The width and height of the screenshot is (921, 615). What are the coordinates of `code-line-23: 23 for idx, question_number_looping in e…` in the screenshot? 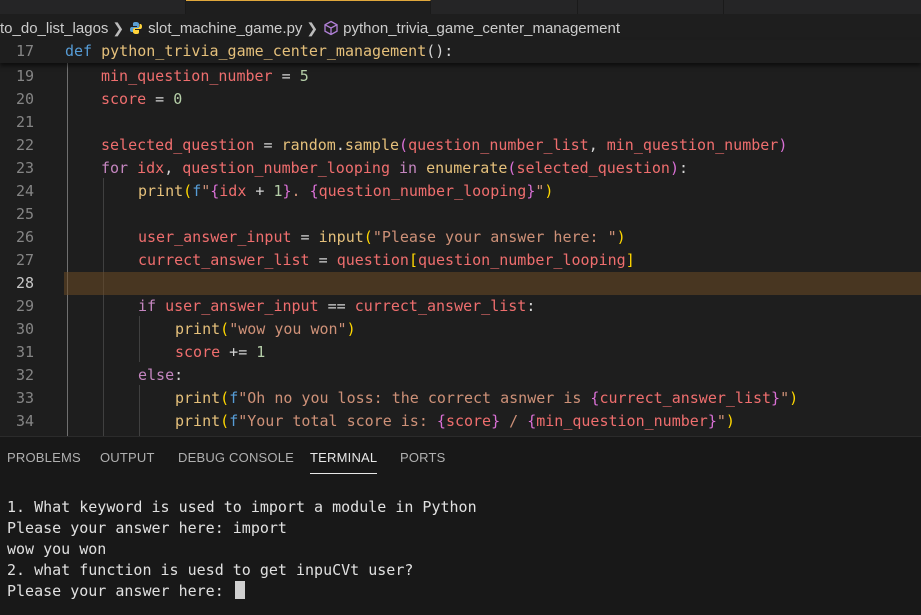 It's located at (460, 168).